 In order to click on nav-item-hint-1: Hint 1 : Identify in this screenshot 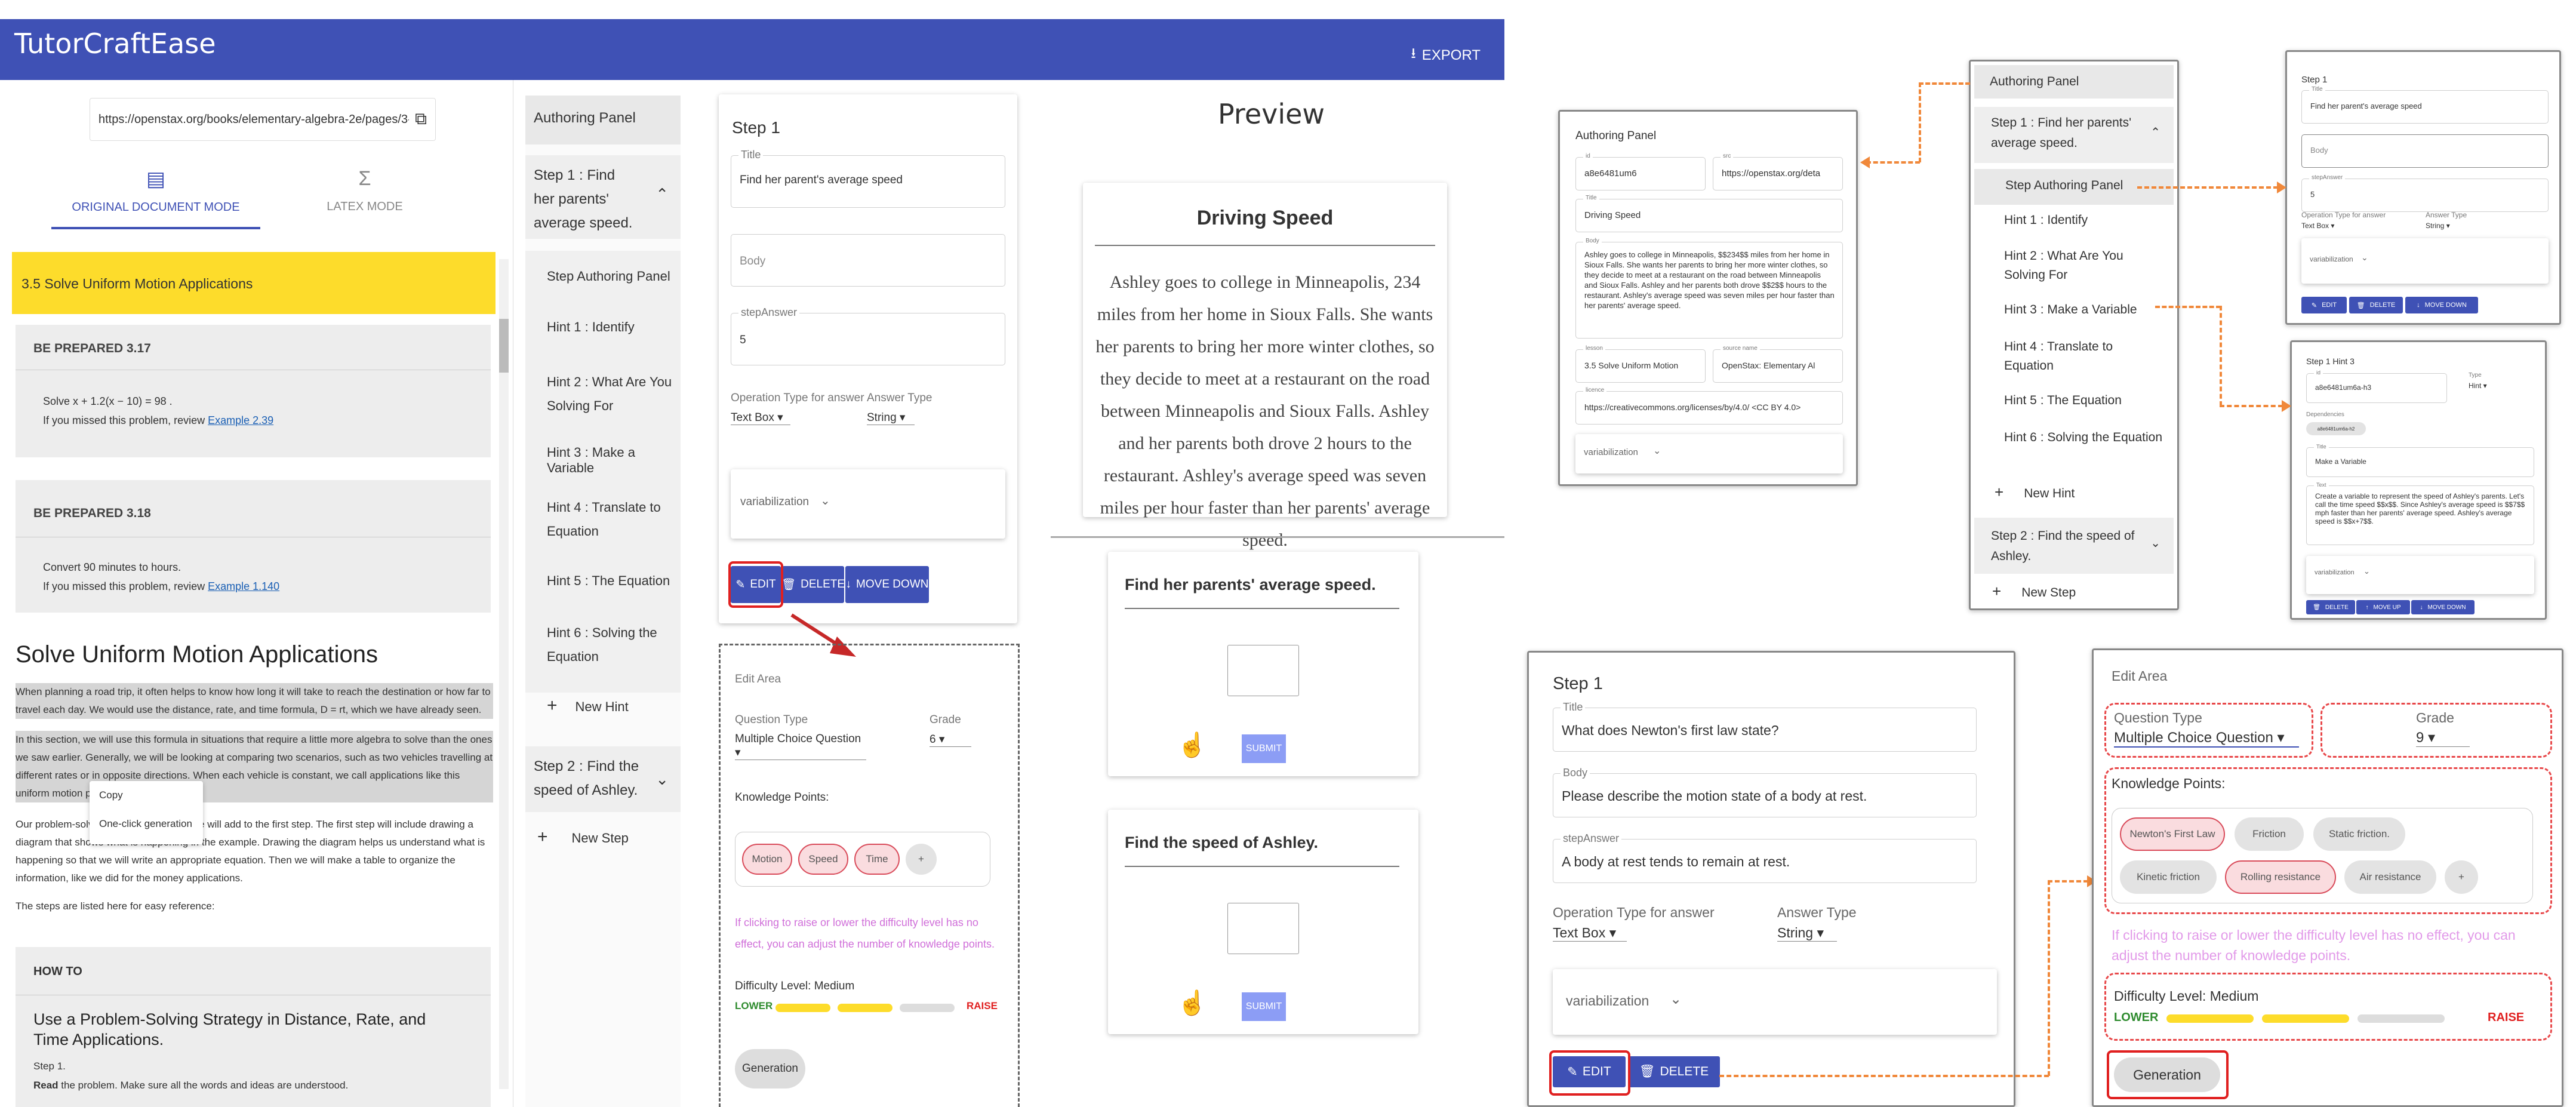, I will do `click(609, 327)`.